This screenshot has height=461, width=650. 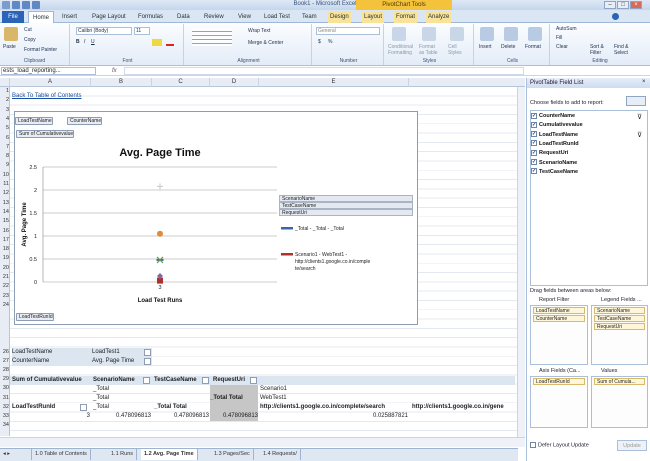 I want to click on horizontal-scrollbar, so click(x=262, y=442).